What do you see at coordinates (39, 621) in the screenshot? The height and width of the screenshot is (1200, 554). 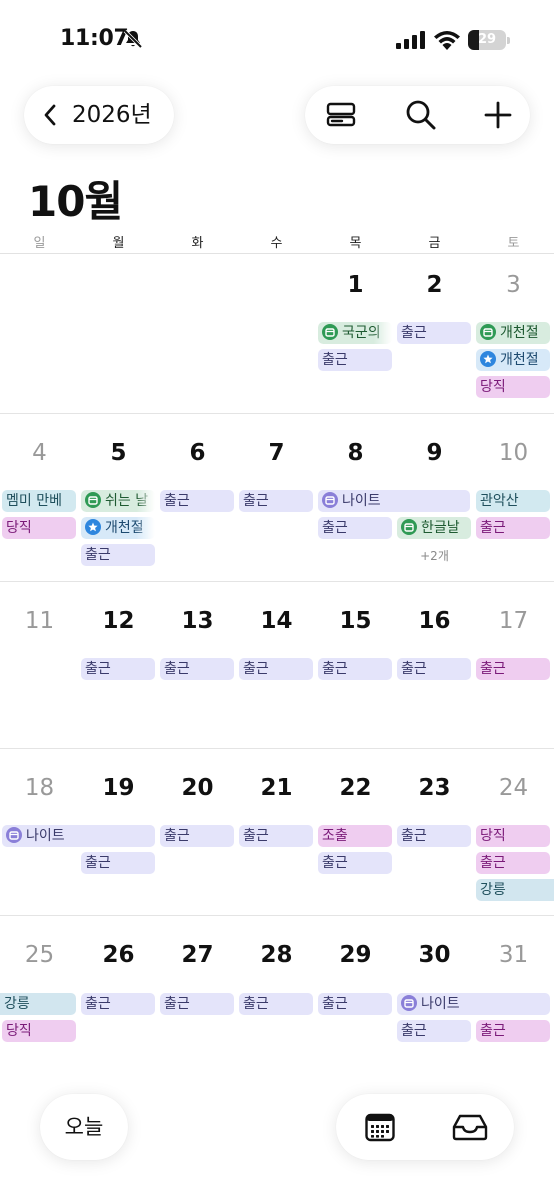 I see `day-11: 11` at bounding box center [39, 621].